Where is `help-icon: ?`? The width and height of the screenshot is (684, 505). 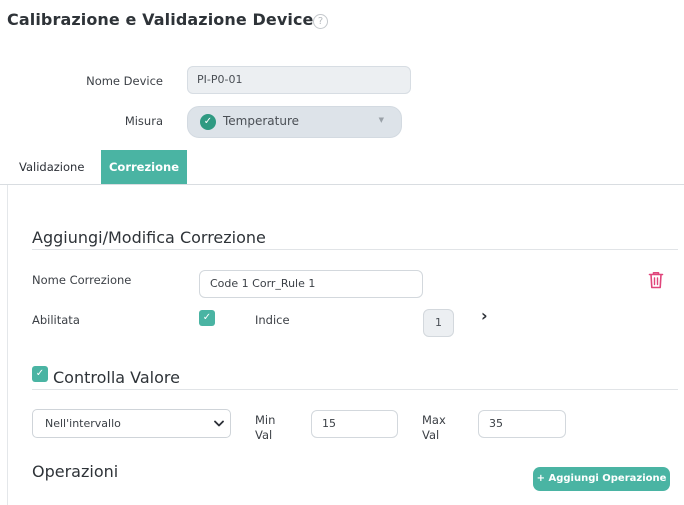 help-icon: ? is located at coordinates (320, 21).